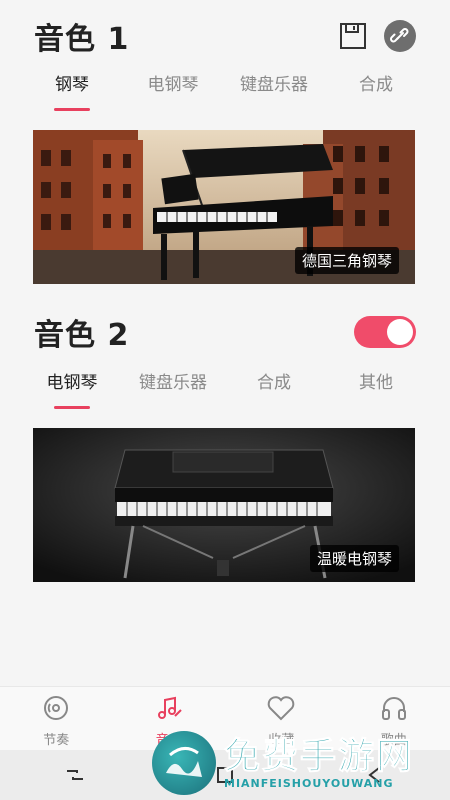 The width and height of the screenshot is (450, 800). Describe the element at coordinates (56, 740) in the screenshot. I see `nav-label: 节奏` at that location.